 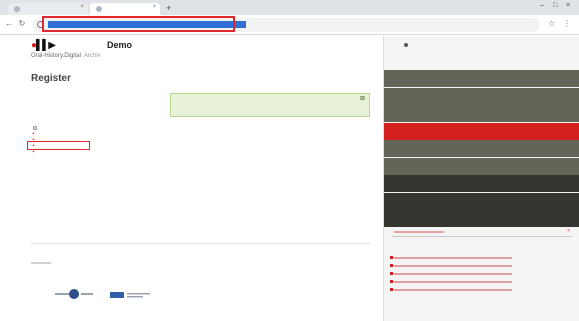 What do you see at coordinates (51, 78) in the screenshot?
I see `page-title: Register` at bounding box center [51, 78].